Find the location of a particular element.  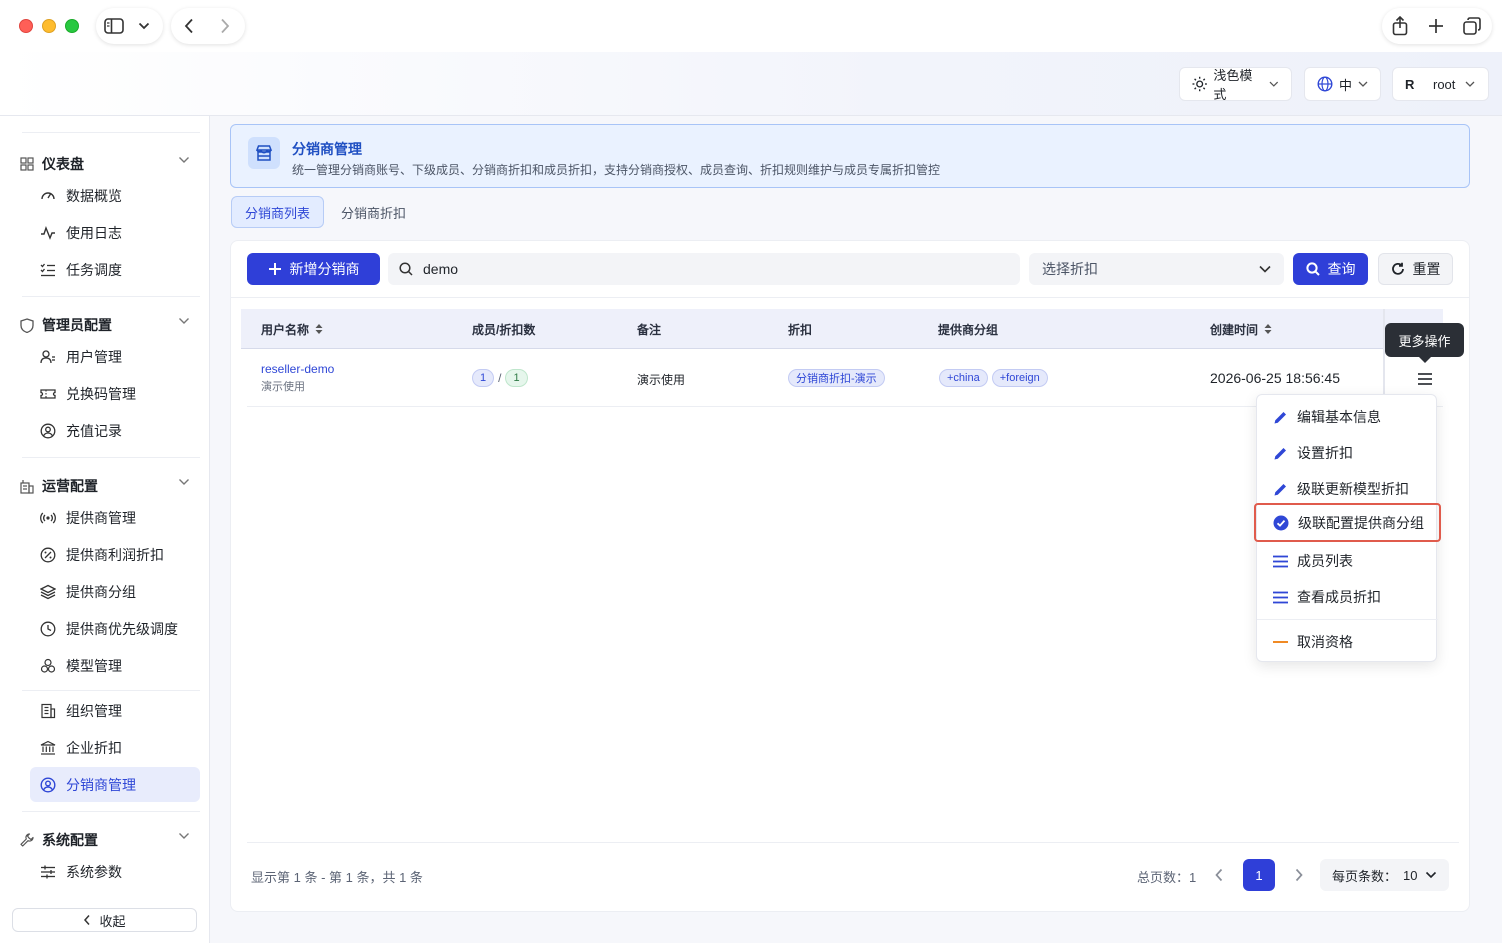

new-tab-plus-icon is located at coordinates (1436, 26).